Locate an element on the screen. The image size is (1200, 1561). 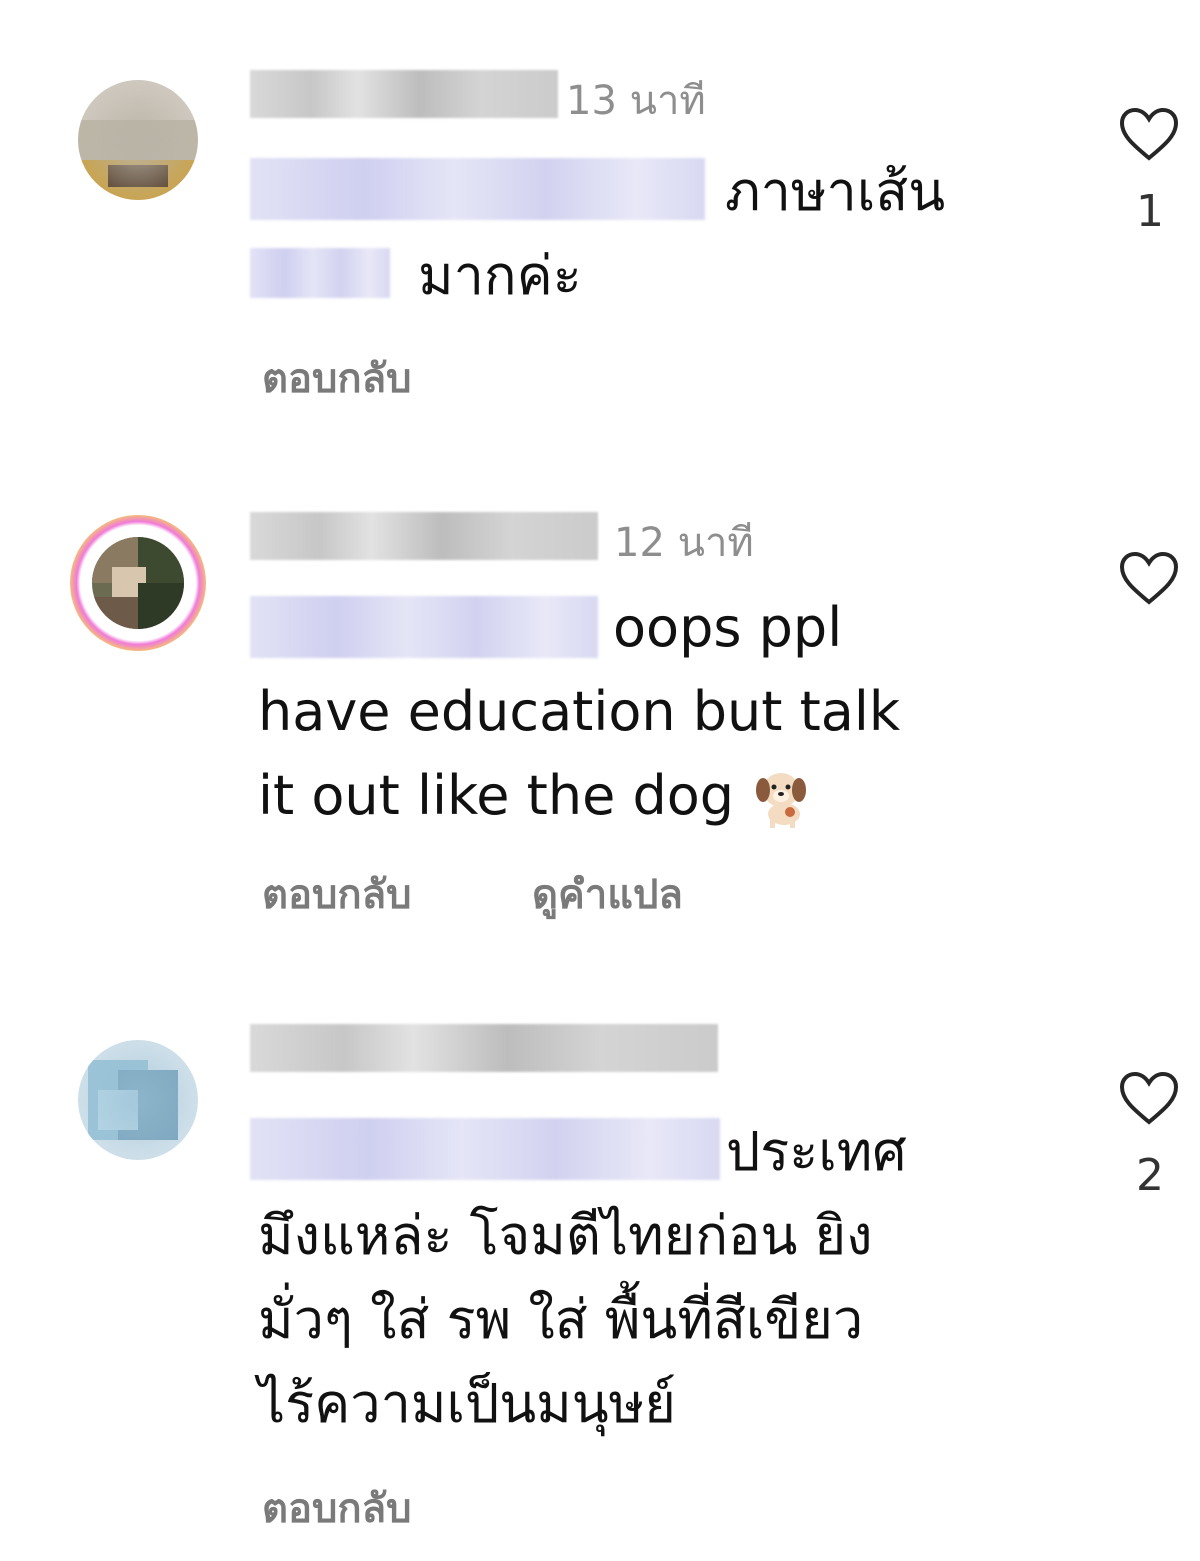
comment-text-line: ประเทศ is located at coordinates (816, 1151).